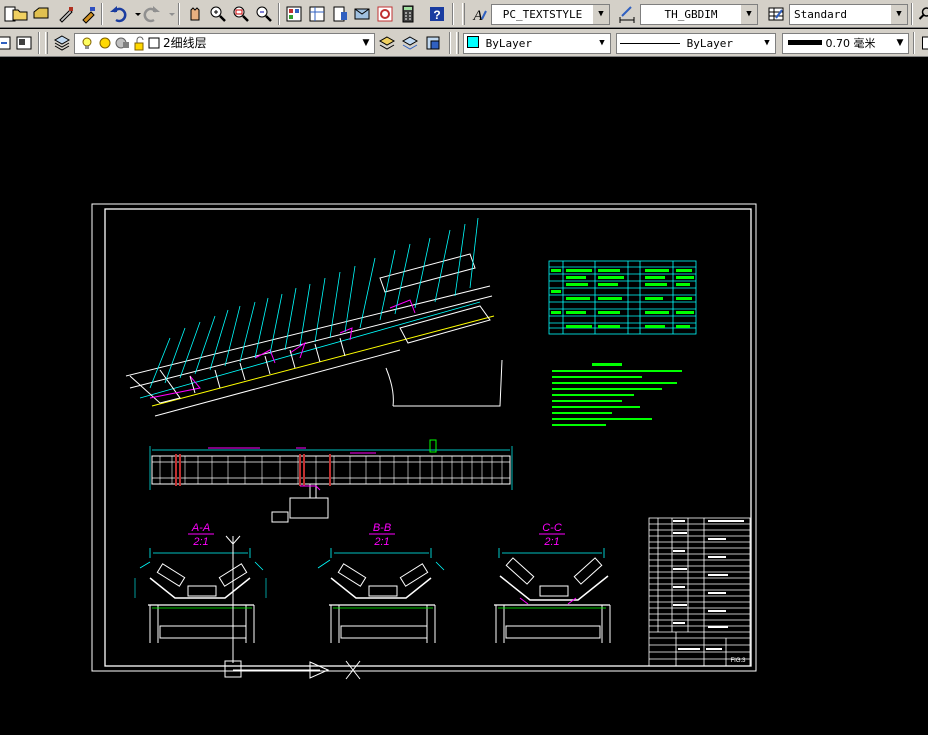 The image size is (928, 735). I want to click on layer-manager-icon, so click(62, 43).